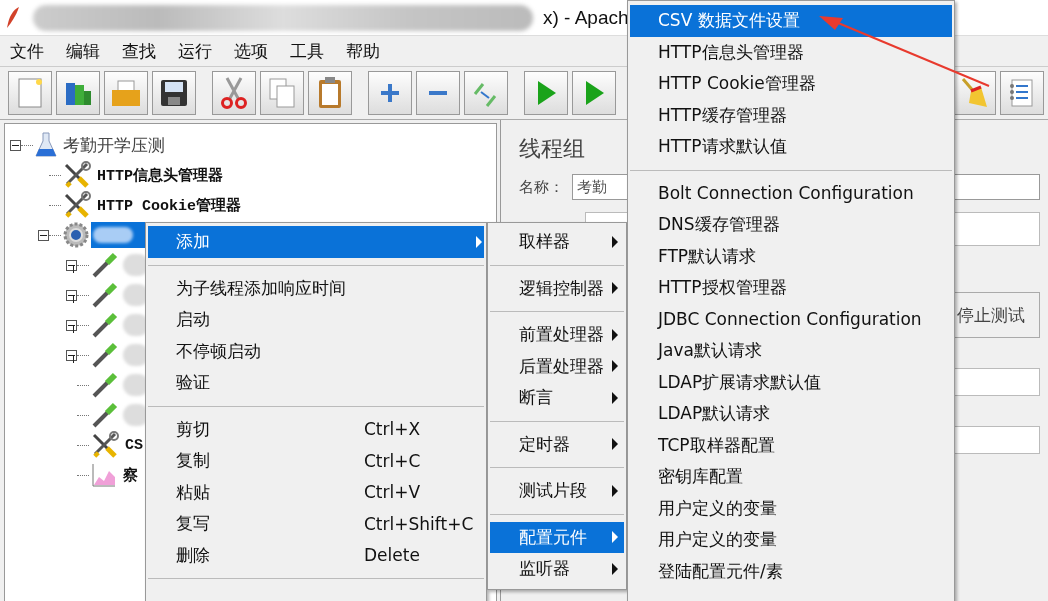 The height and width of the screenshot is (601, 1048). What do you see at coordinates (392, 555) in the screenshot?
I see `shortcut-label: Delete` at bounding box center [392, 555].